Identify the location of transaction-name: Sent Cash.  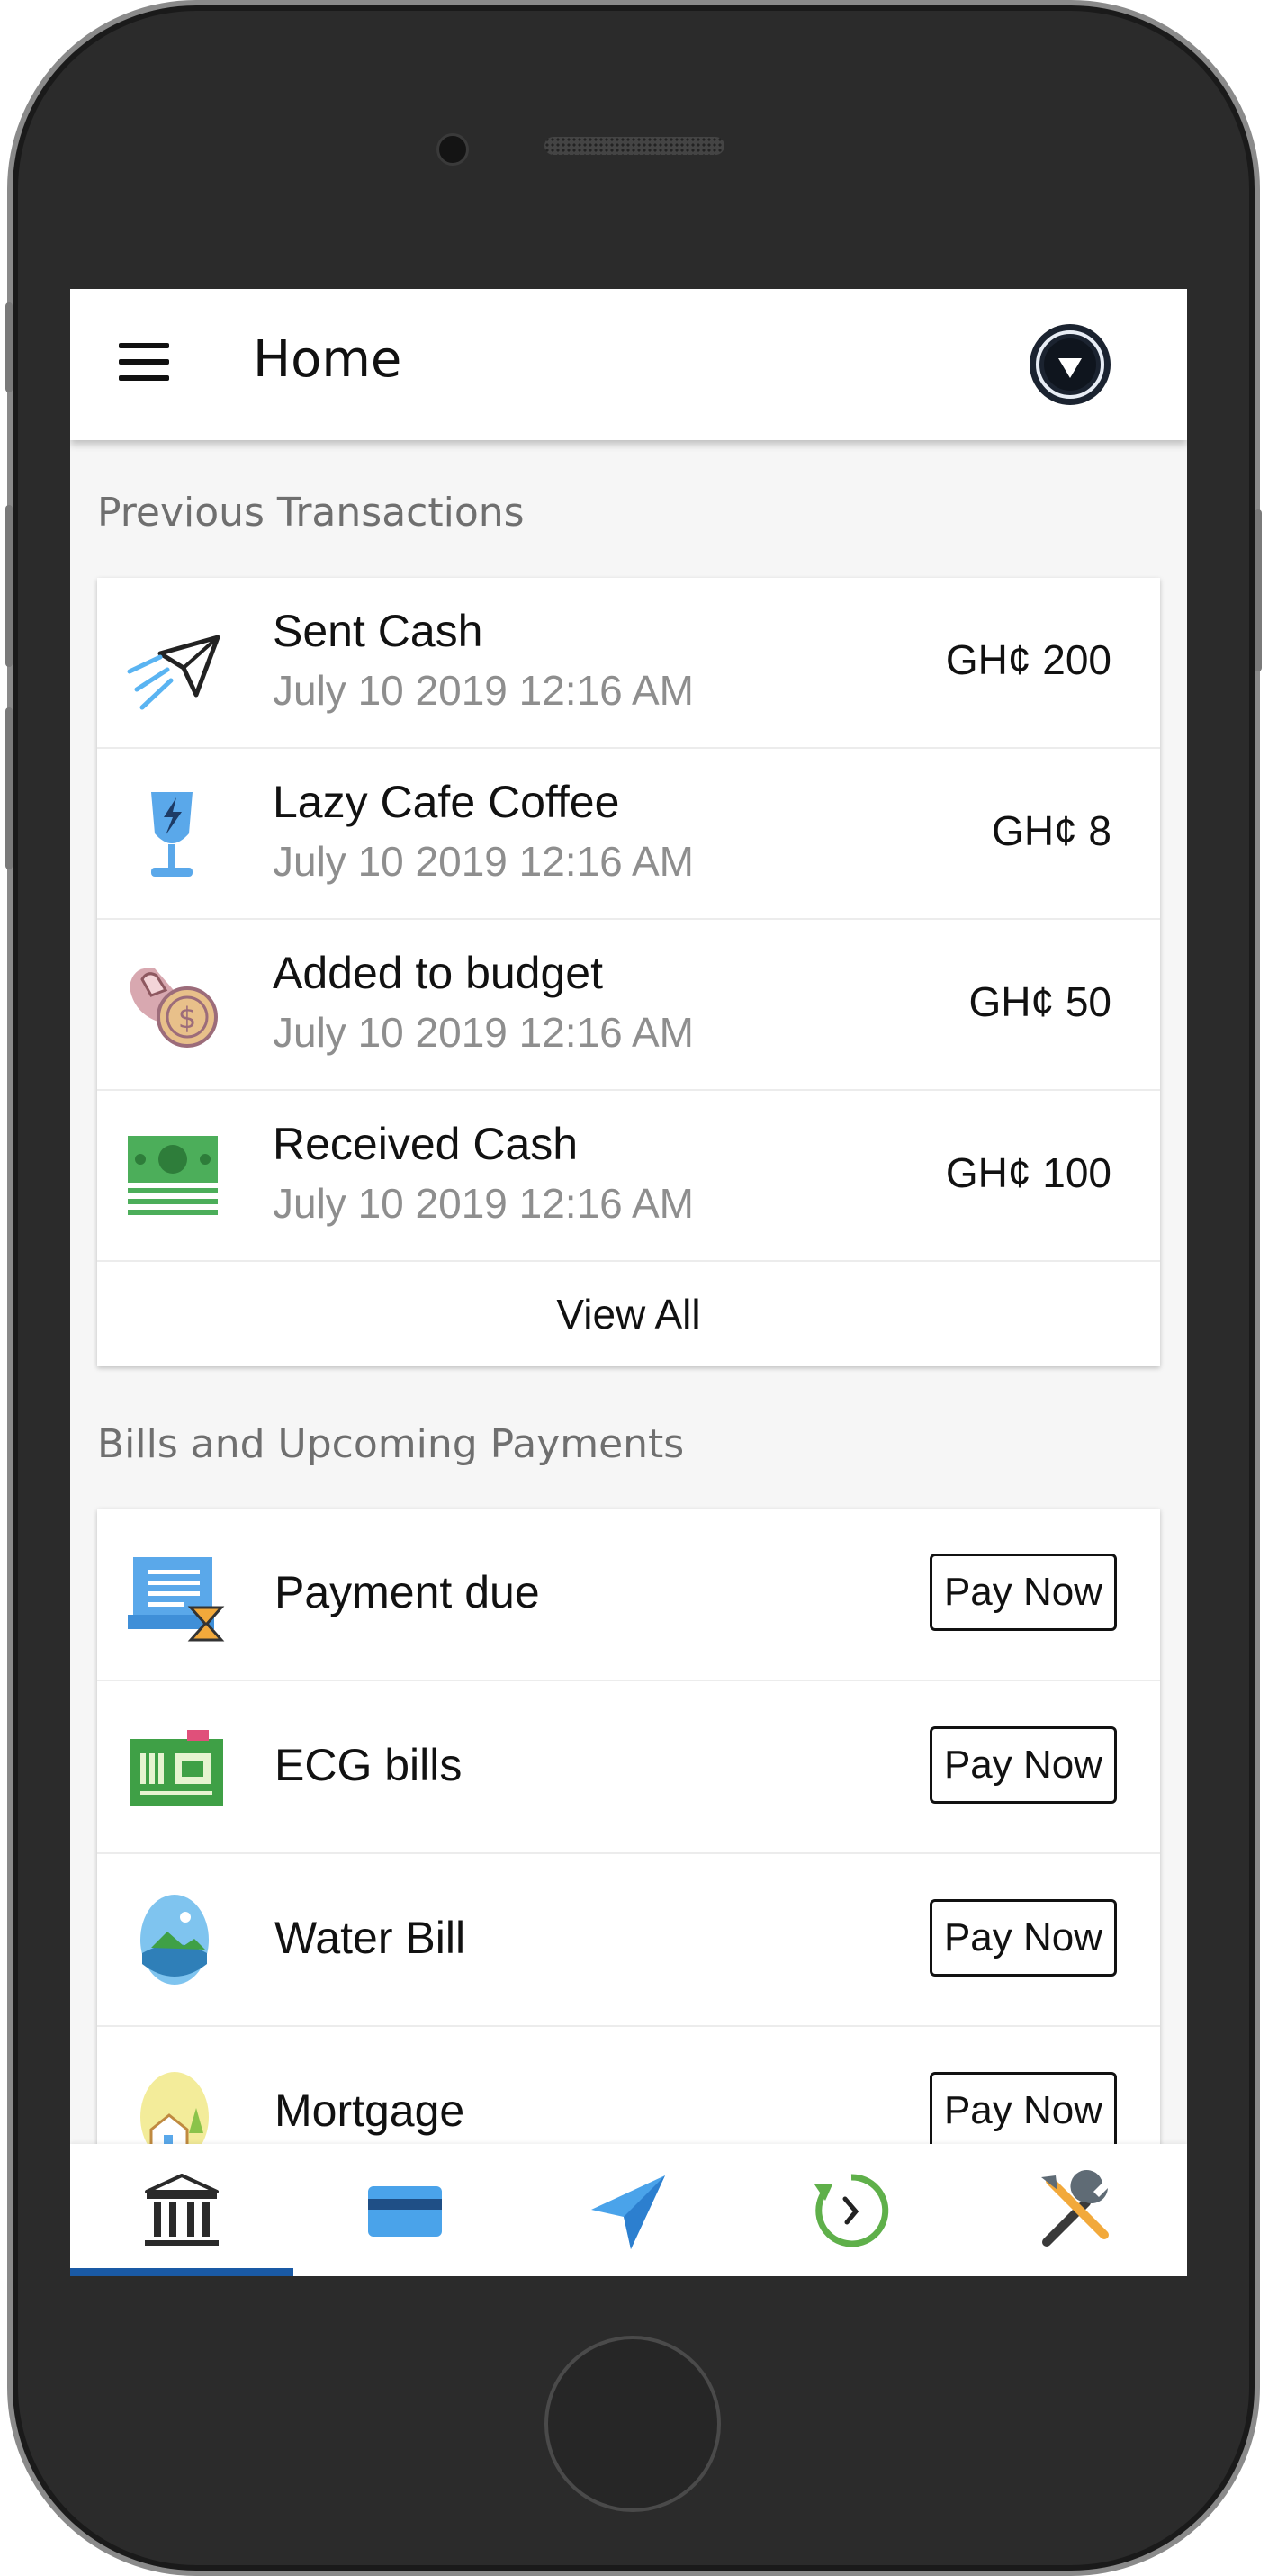
(378, 631).